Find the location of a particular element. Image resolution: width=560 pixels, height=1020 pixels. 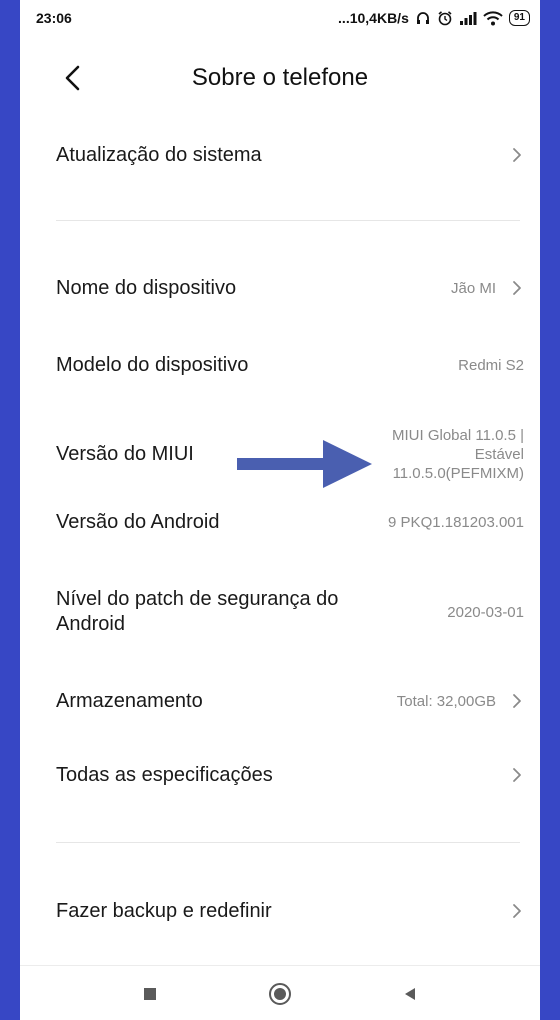

app-header: Sobre o telefone is located at coordinates (280, 78).